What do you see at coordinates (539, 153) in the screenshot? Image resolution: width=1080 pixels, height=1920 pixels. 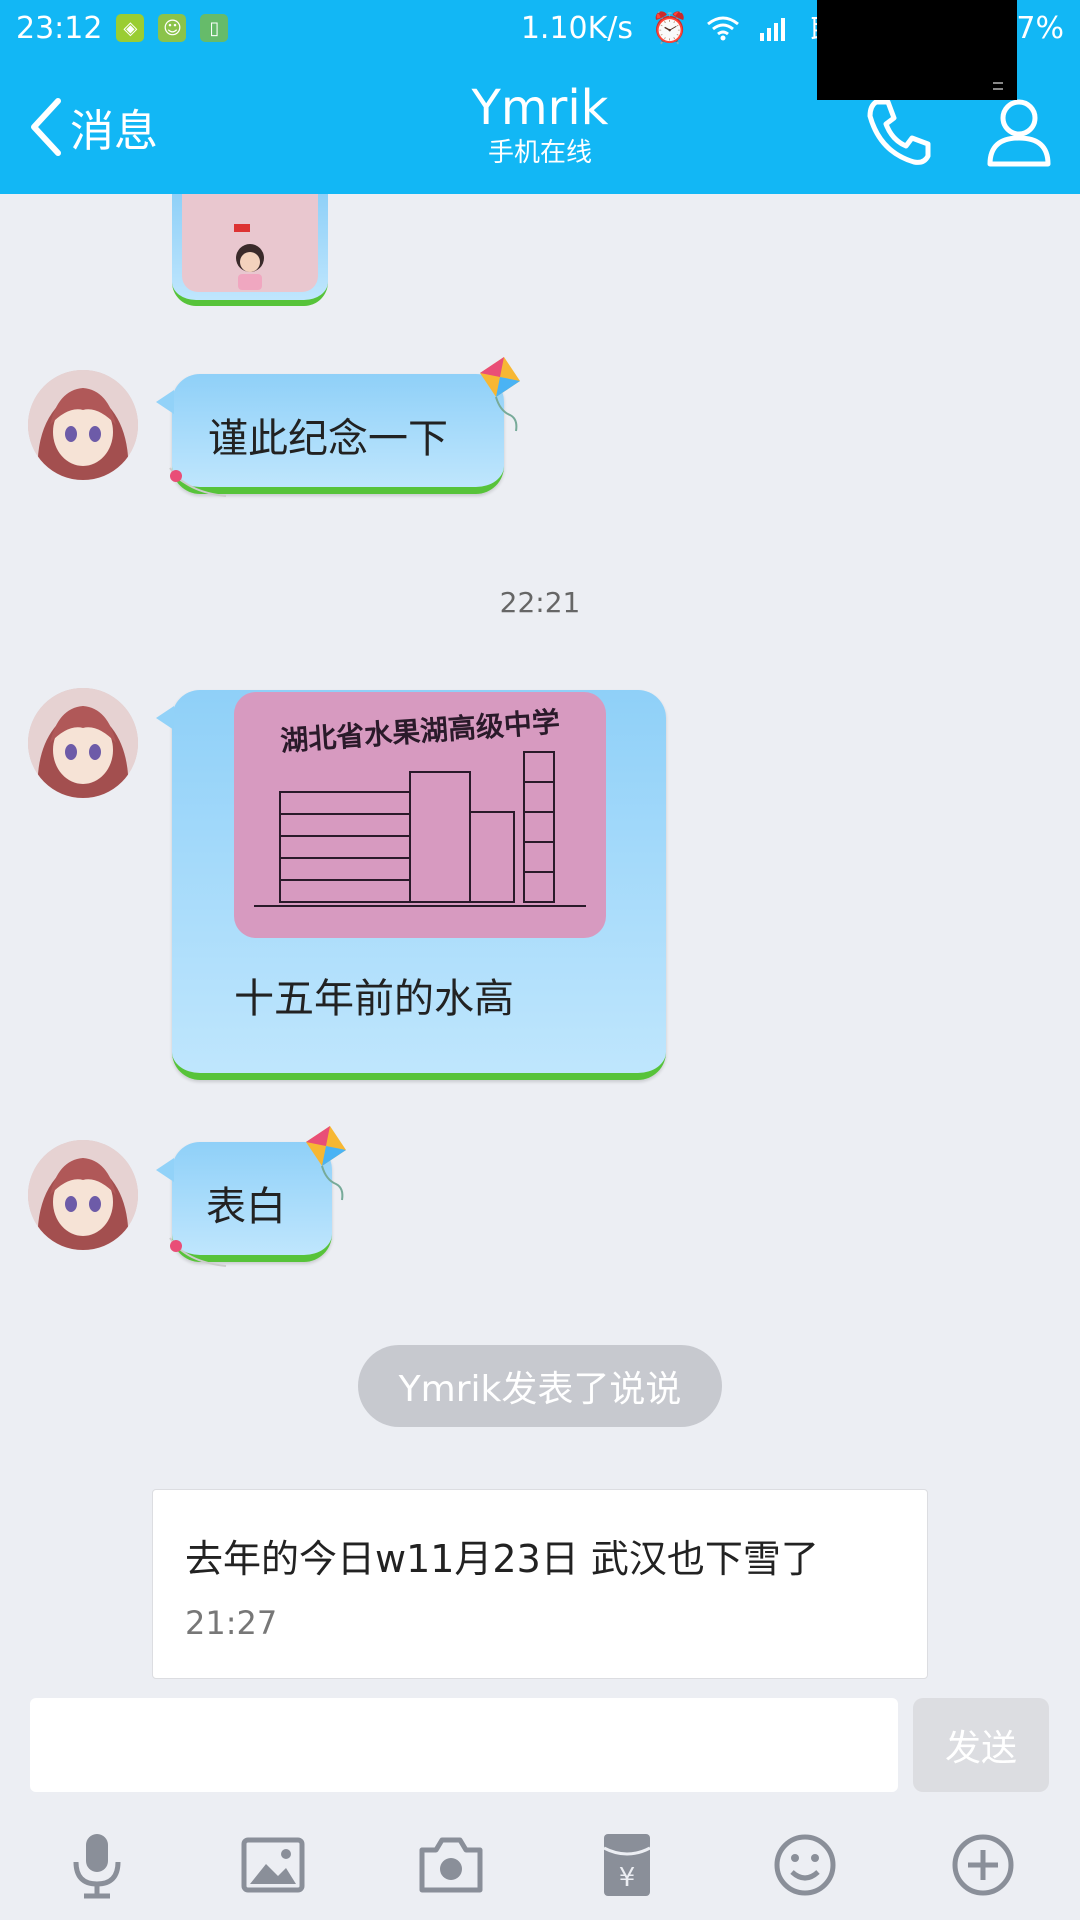 I see `contact-status: 手机在线` at bounding box center [539, 153].